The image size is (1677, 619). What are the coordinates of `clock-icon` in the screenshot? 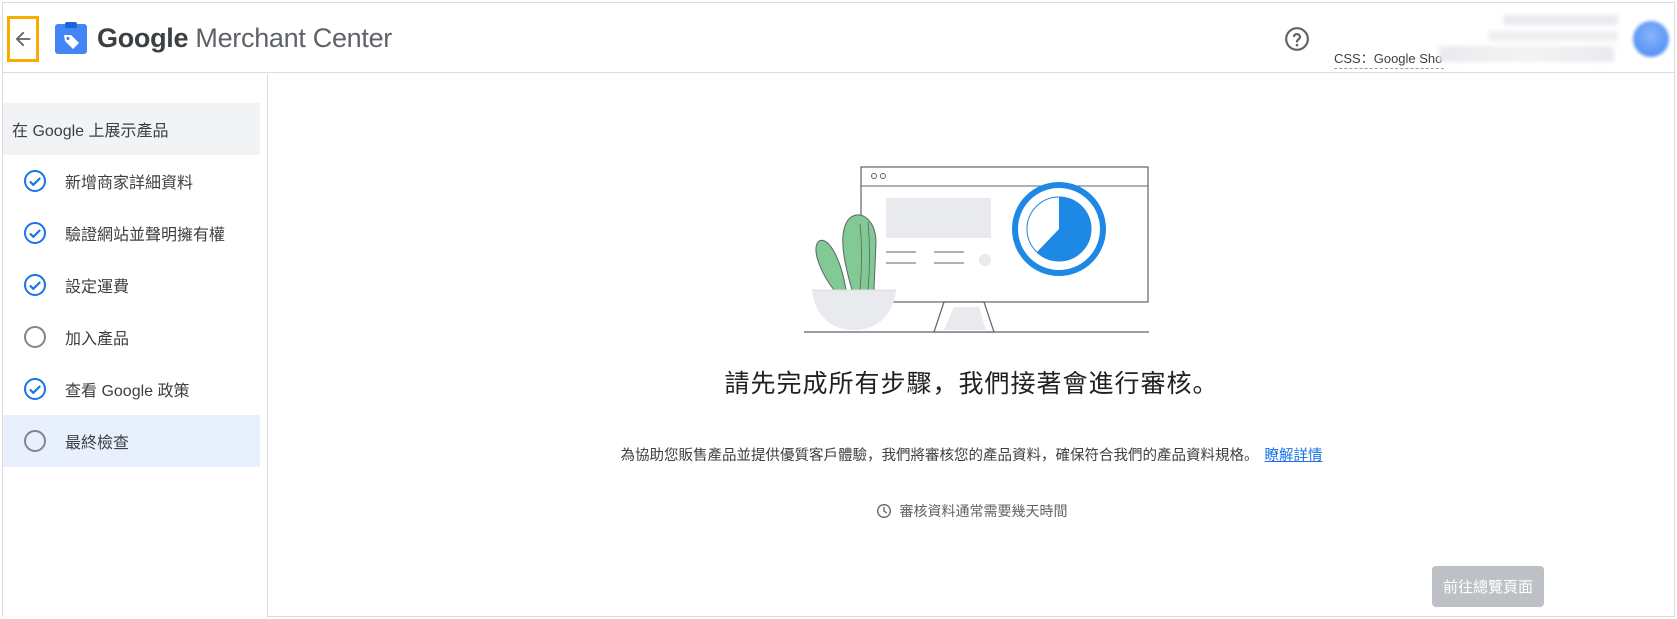 It's located at (883, 511).